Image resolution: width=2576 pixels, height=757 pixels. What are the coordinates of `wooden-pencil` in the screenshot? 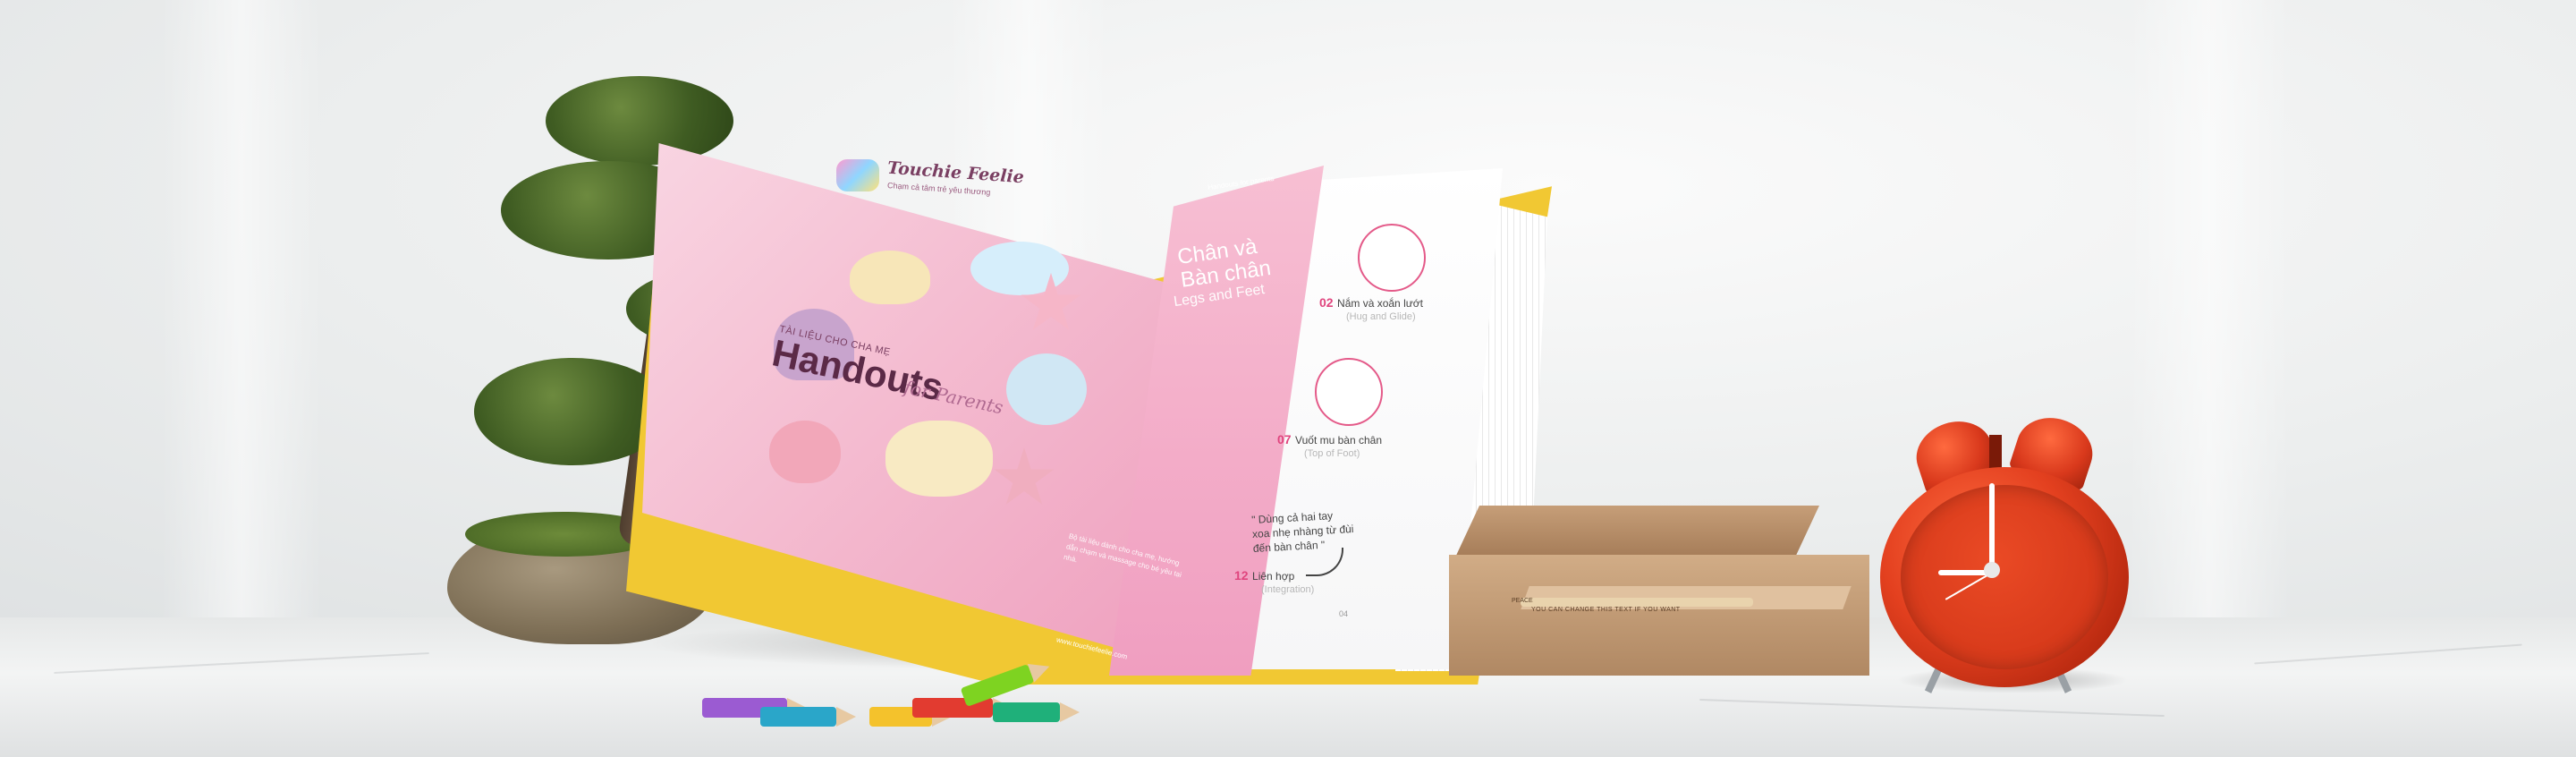 It's located at (1637, 602).